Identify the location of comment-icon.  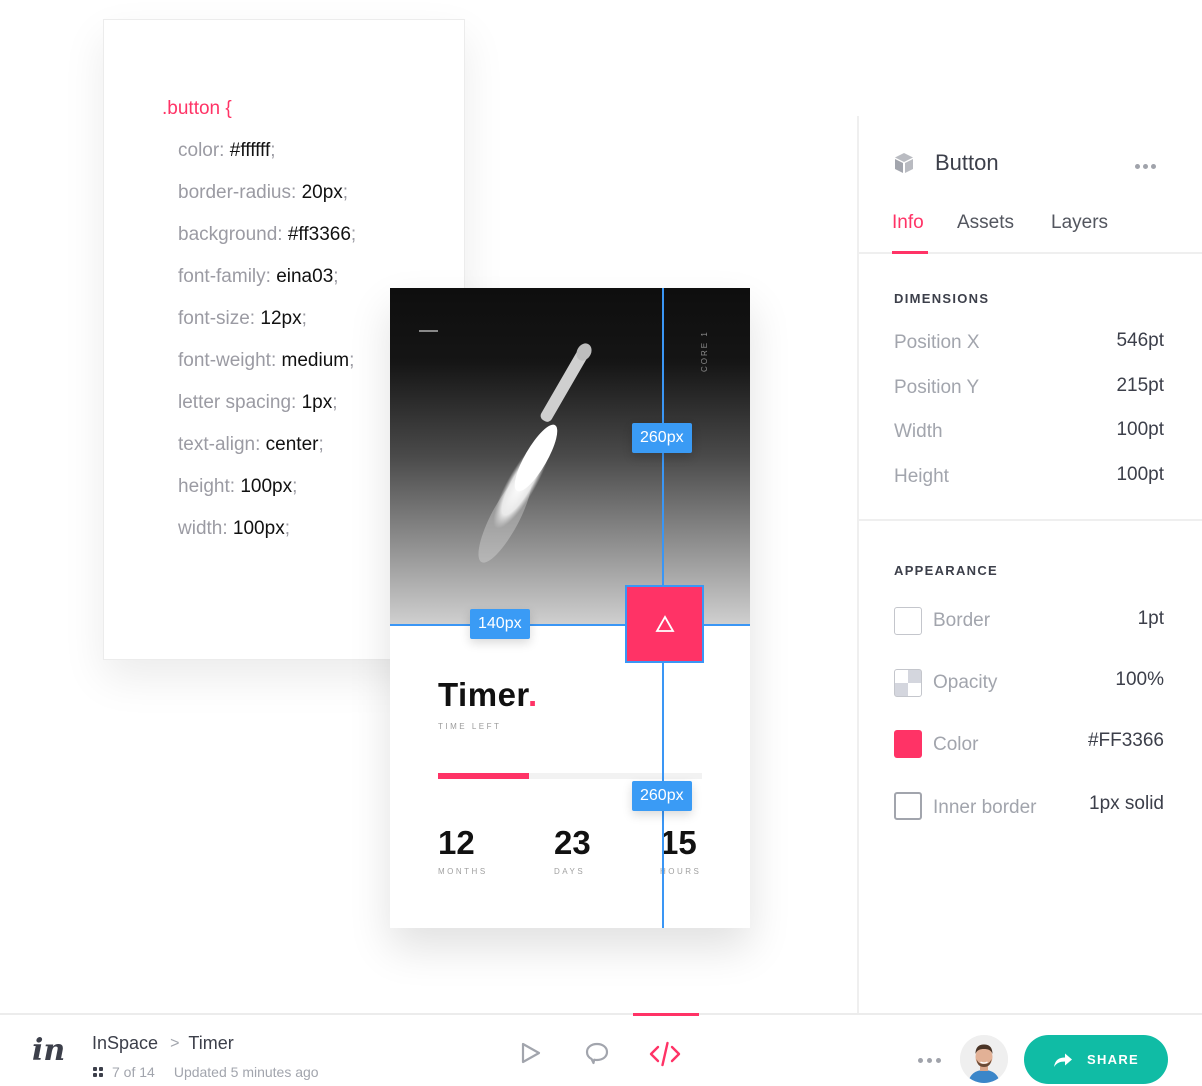
(597, 1054).